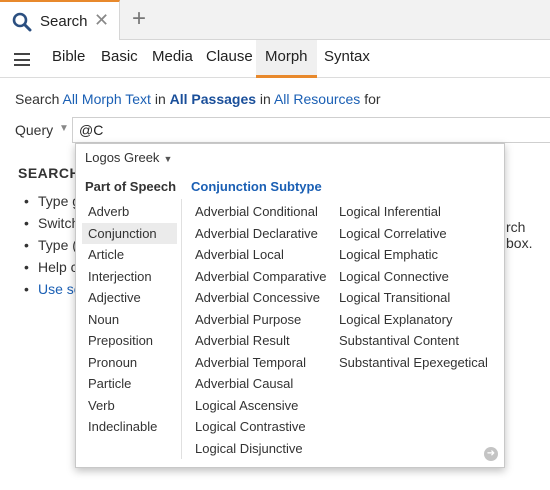  I want to click on arrow-right-icon: ➜, so click(491, 454).